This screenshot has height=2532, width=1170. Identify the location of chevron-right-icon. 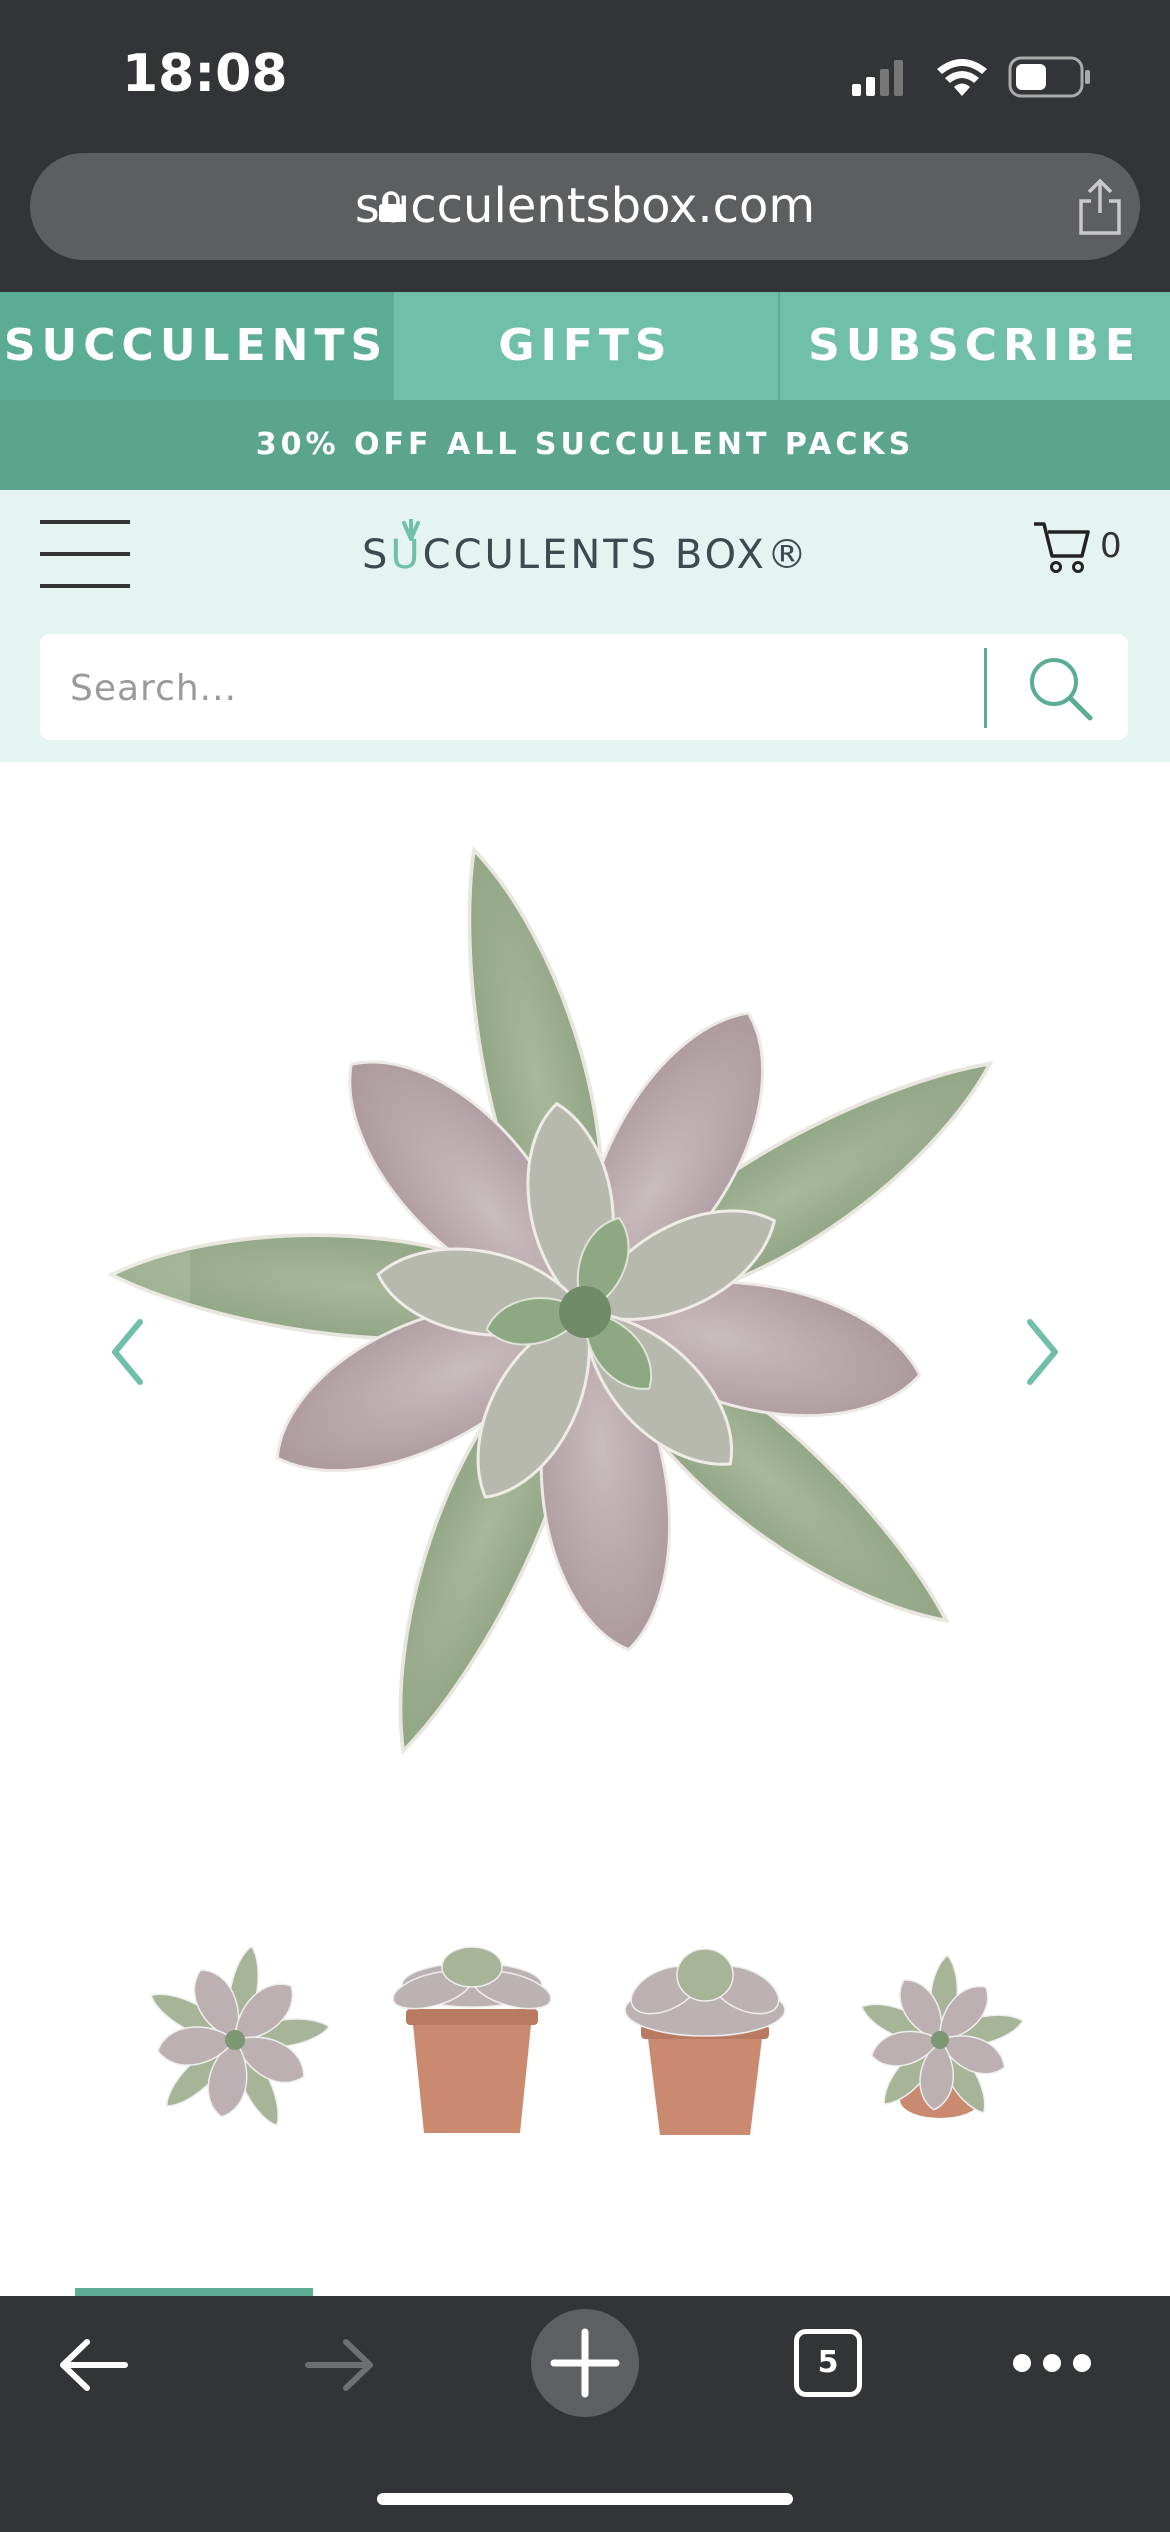
(1030, 1352).